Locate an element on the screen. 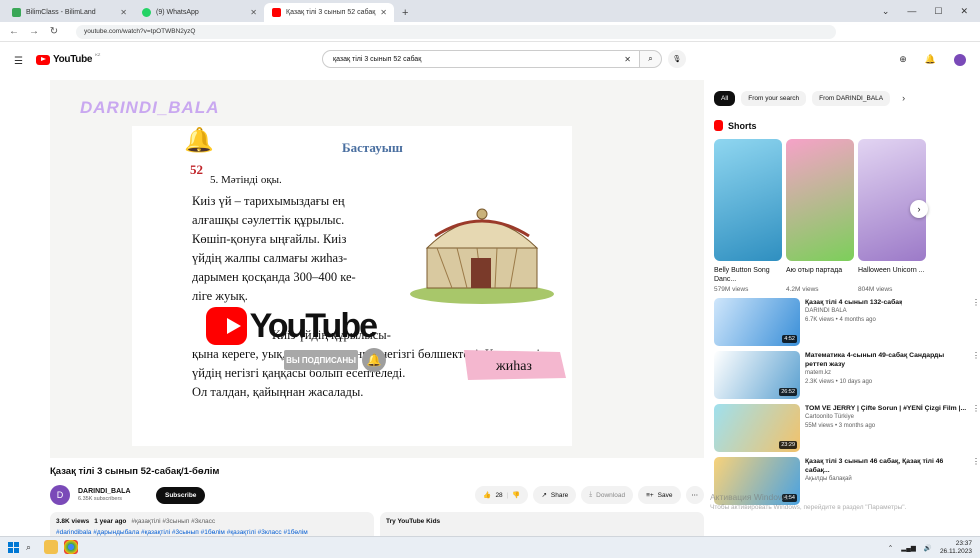 This screenshot has height=558, width=980. share-icon: ↗ is located at coordinates (544, 495).